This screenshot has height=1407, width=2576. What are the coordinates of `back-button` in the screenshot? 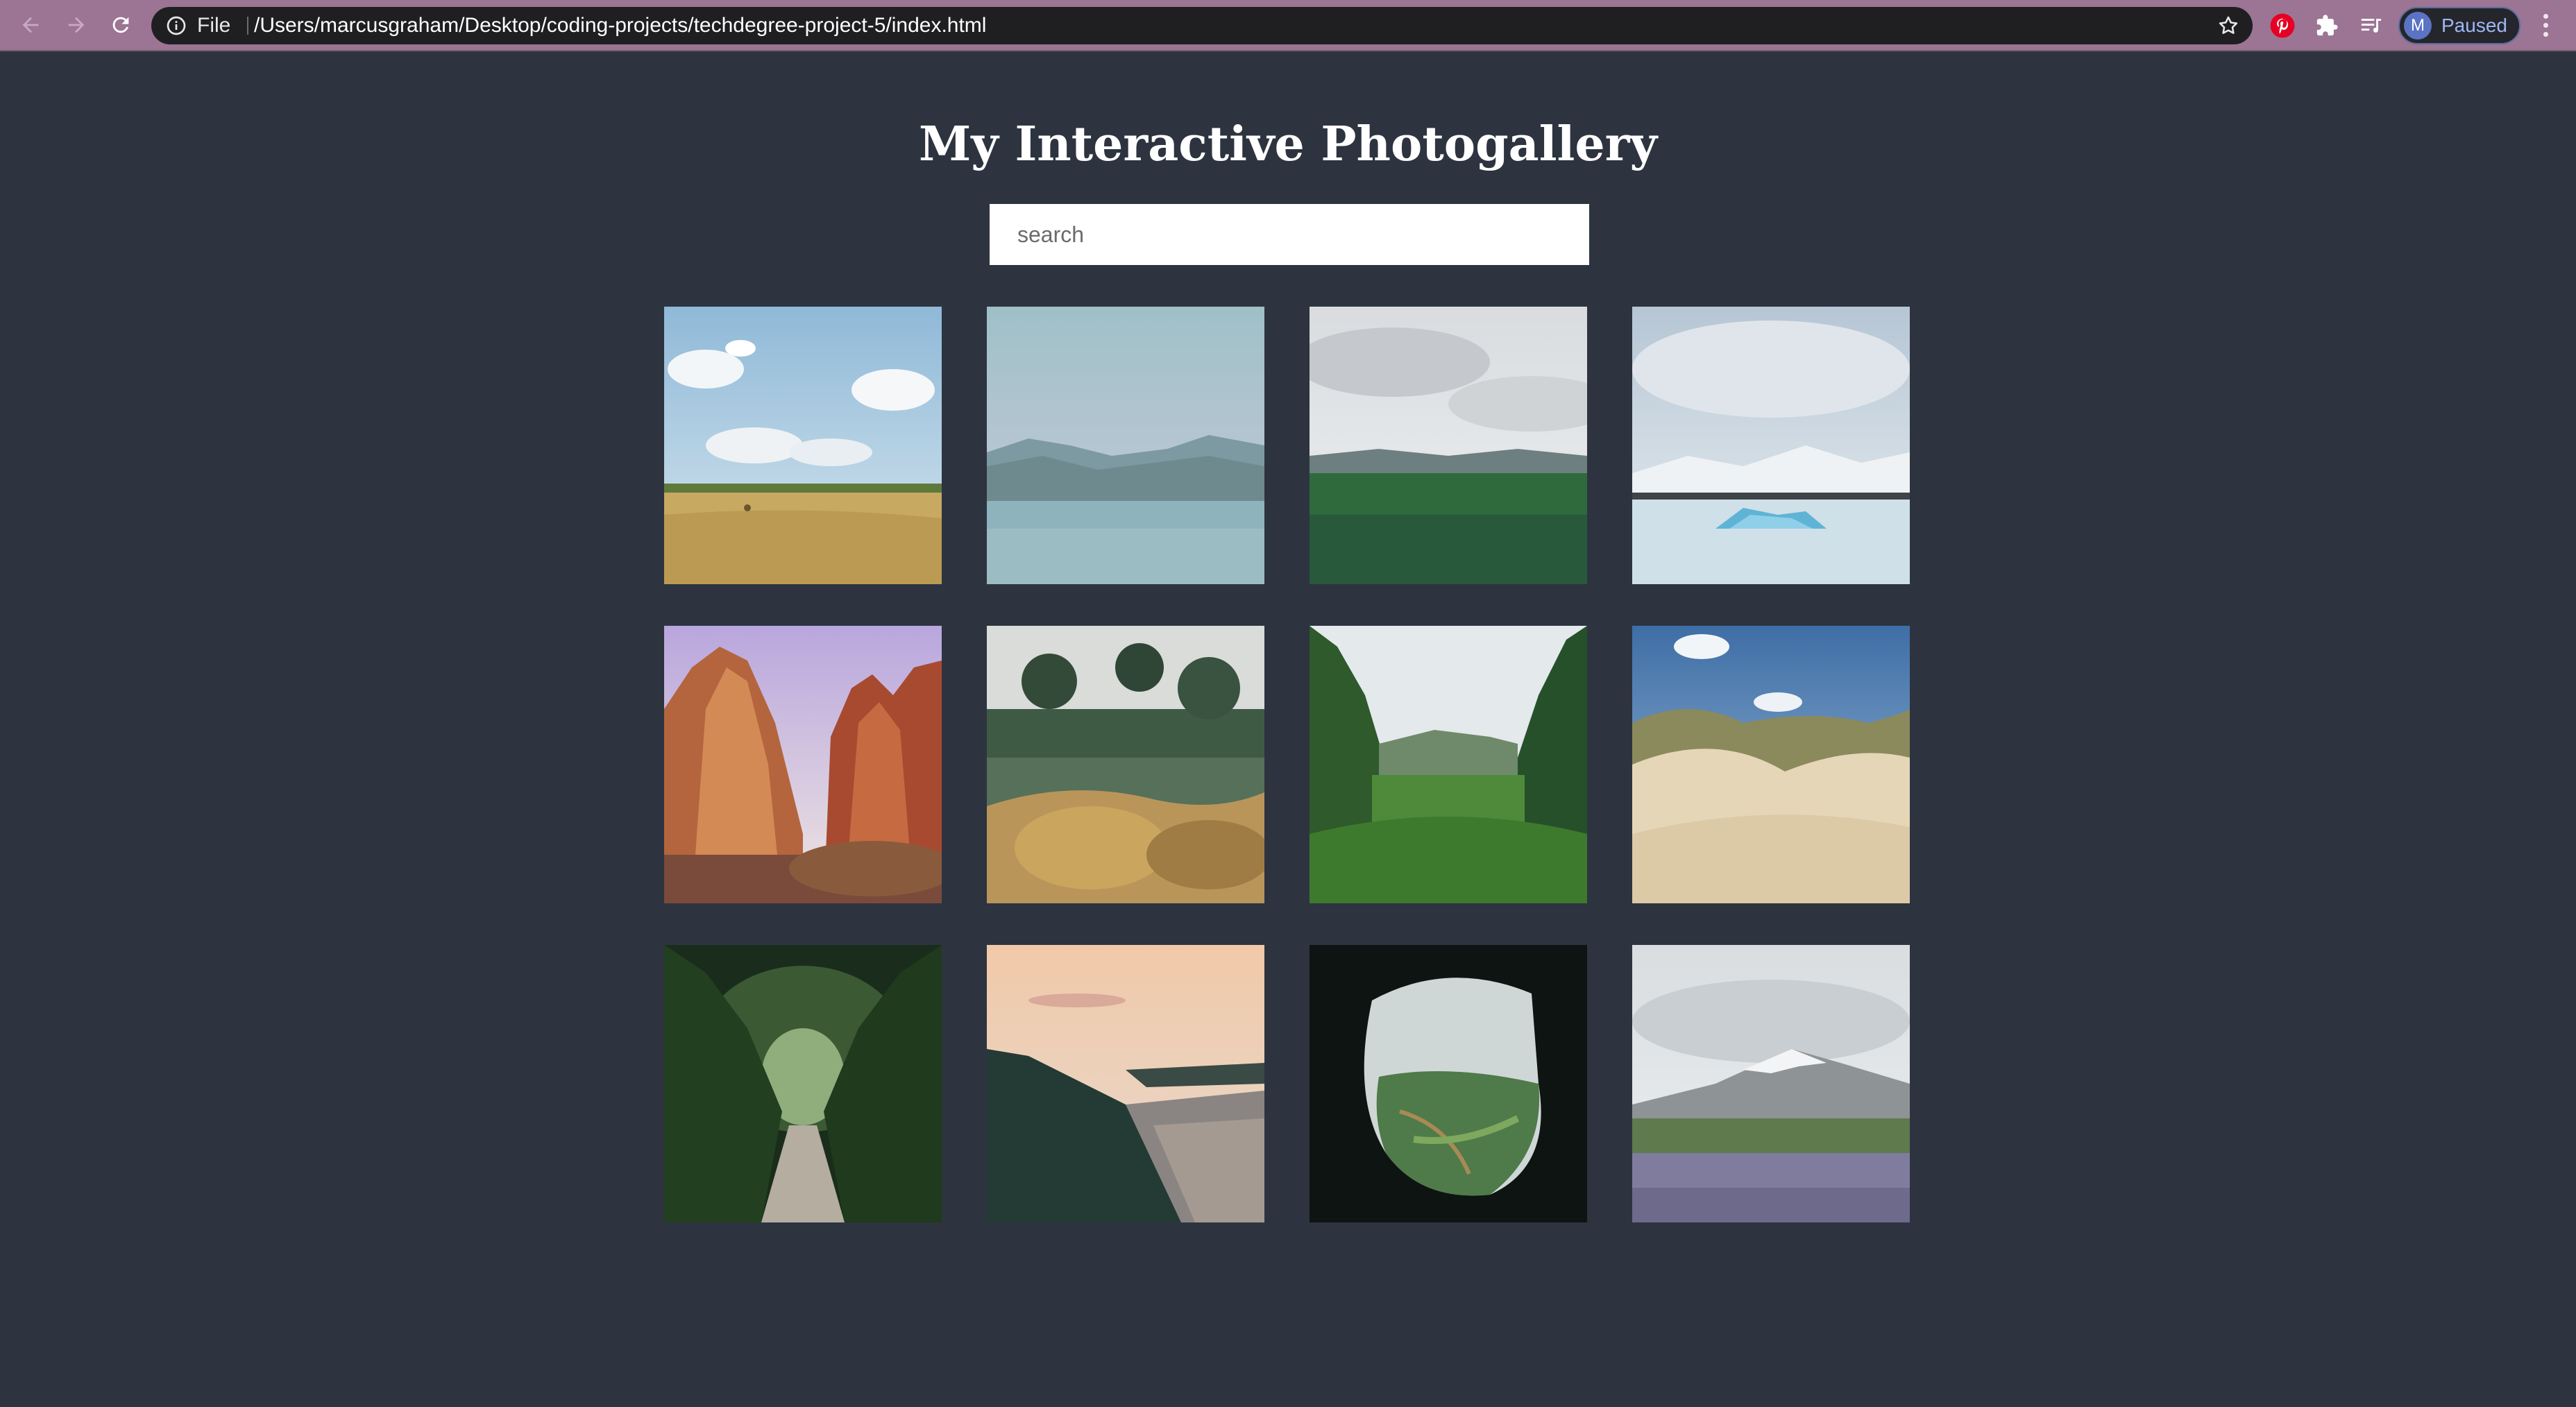 It's located at (30, 25).